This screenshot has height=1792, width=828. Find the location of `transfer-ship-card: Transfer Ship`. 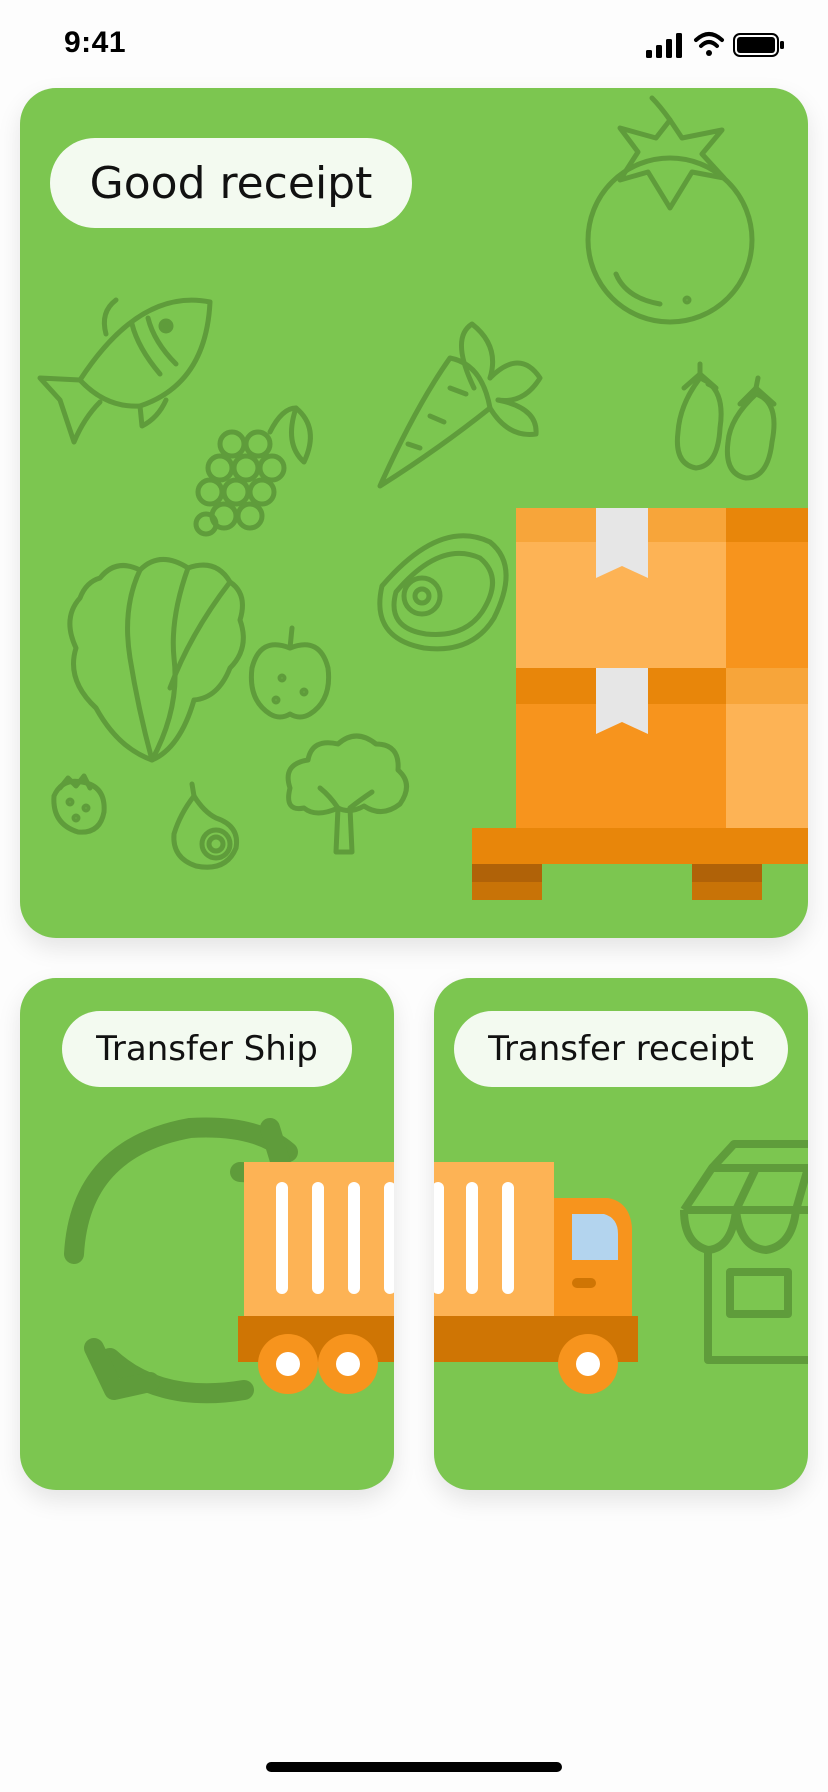

transfer-ship-card: Transfer Ship is located at coordinates (207, 1234).